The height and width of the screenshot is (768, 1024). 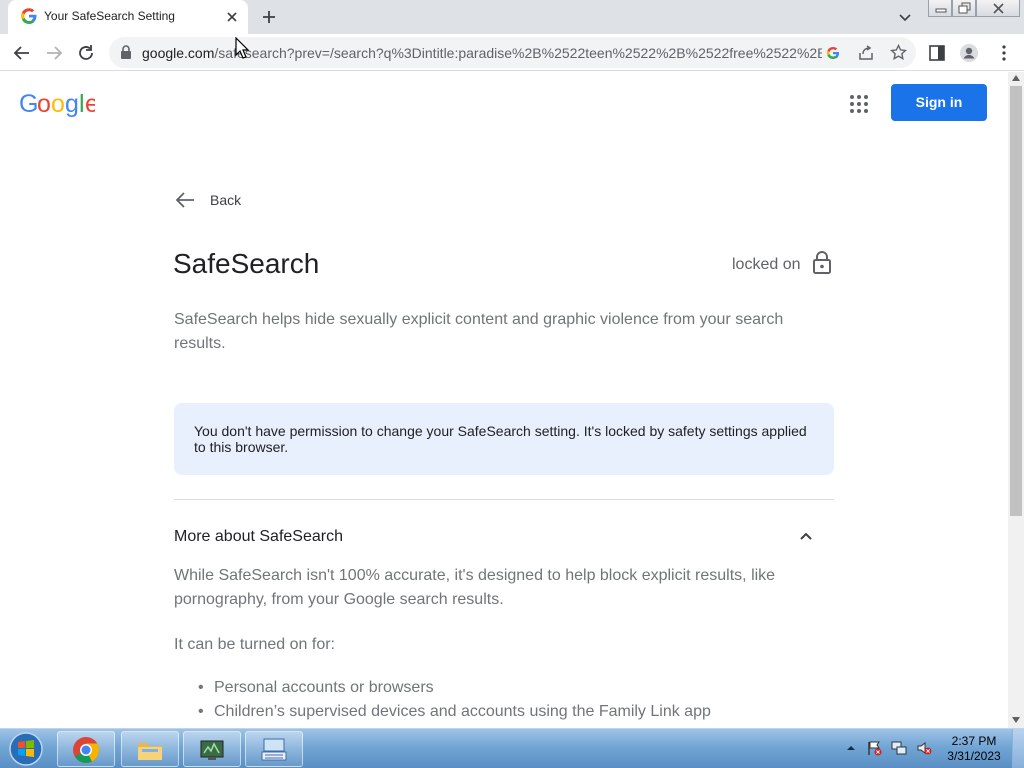 I want to click on show-desktop-button, so click(x=1018, y=748).